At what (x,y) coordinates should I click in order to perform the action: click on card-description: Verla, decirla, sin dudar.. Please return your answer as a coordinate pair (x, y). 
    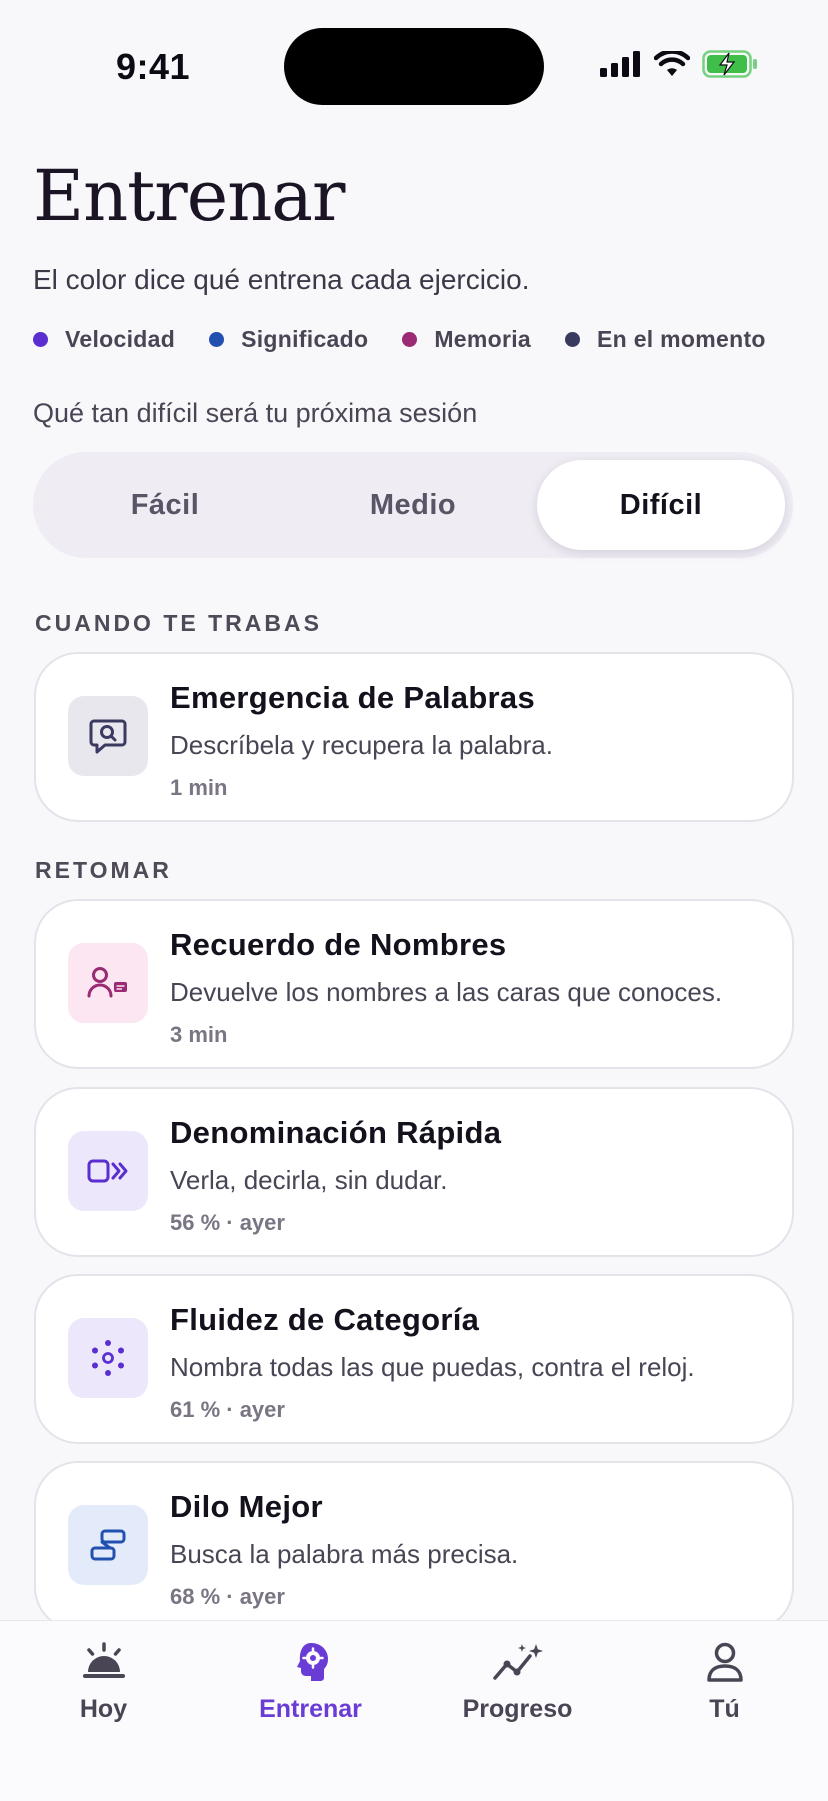
    Looking at the image, I should click on (309, 1180).